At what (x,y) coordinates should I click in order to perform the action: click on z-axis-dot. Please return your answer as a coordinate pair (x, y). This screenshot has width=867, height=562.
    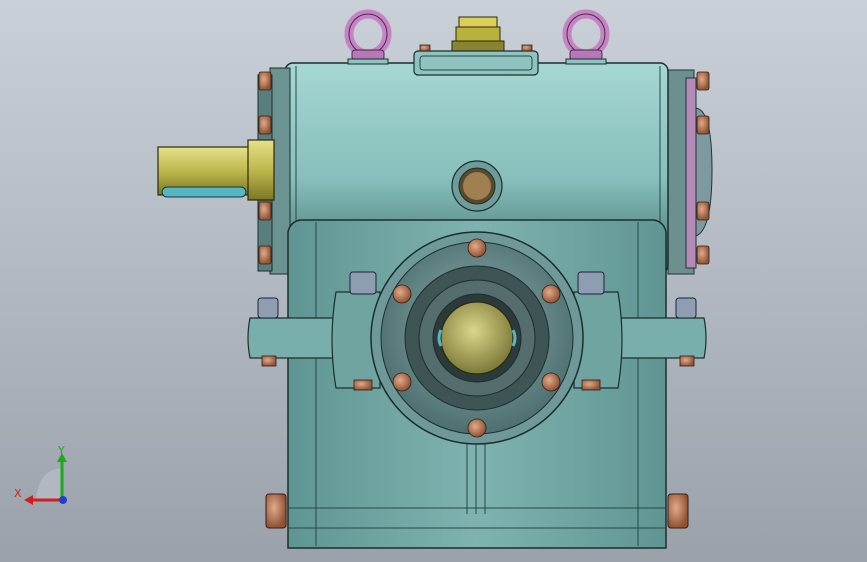
    Looking at the image, I should click on (63, 500).